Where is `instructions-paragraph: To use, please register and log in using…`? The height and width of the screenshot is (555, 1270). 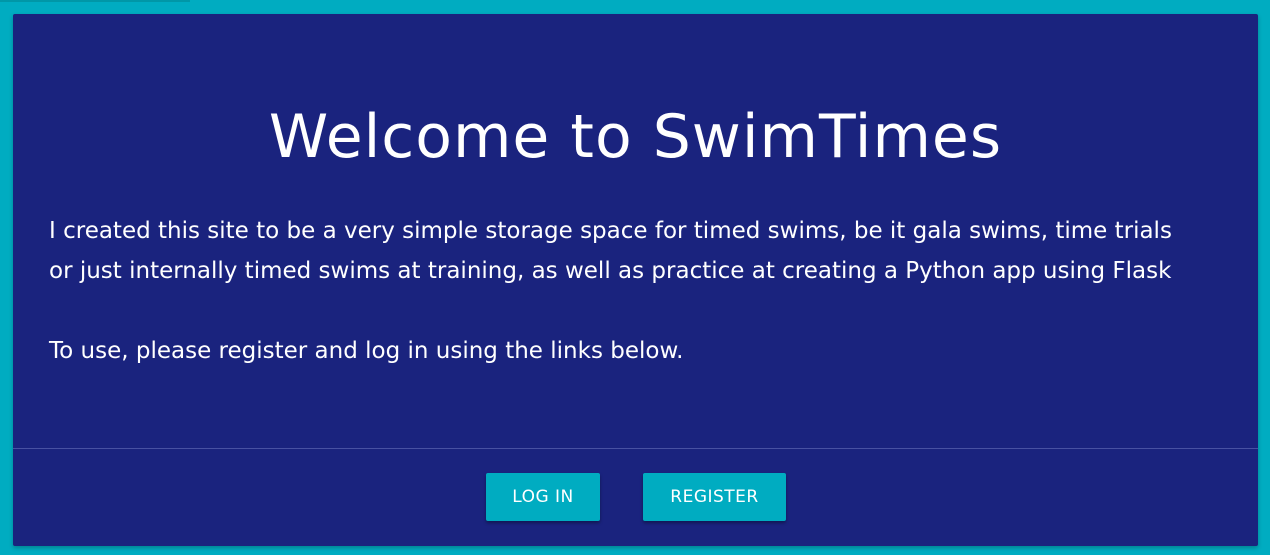 instructions-paragraph: To use, please register and log in using… is located at coordinates (366, 351).